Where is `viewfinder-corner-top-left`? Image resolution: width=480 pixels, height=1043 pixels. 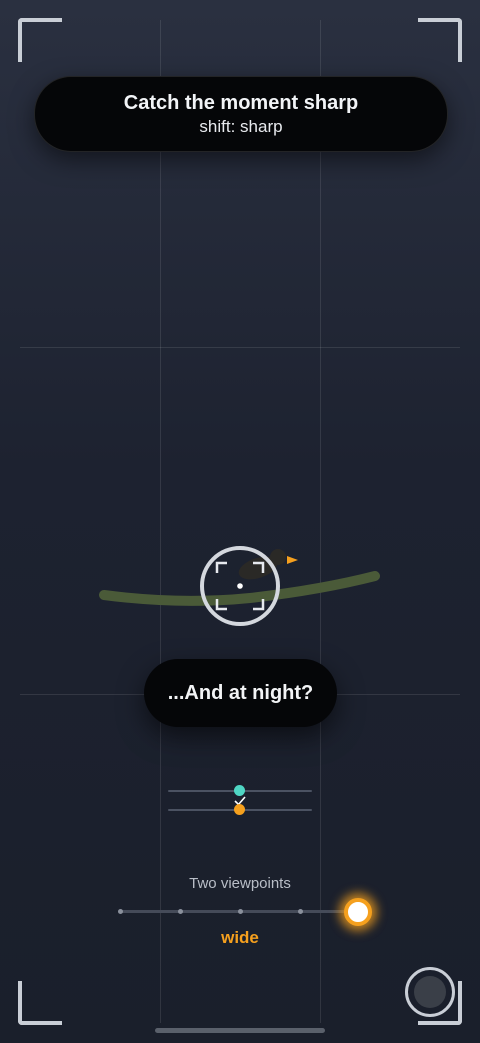
viewfinder-corner-top-left is located at coordinates (40, 40).